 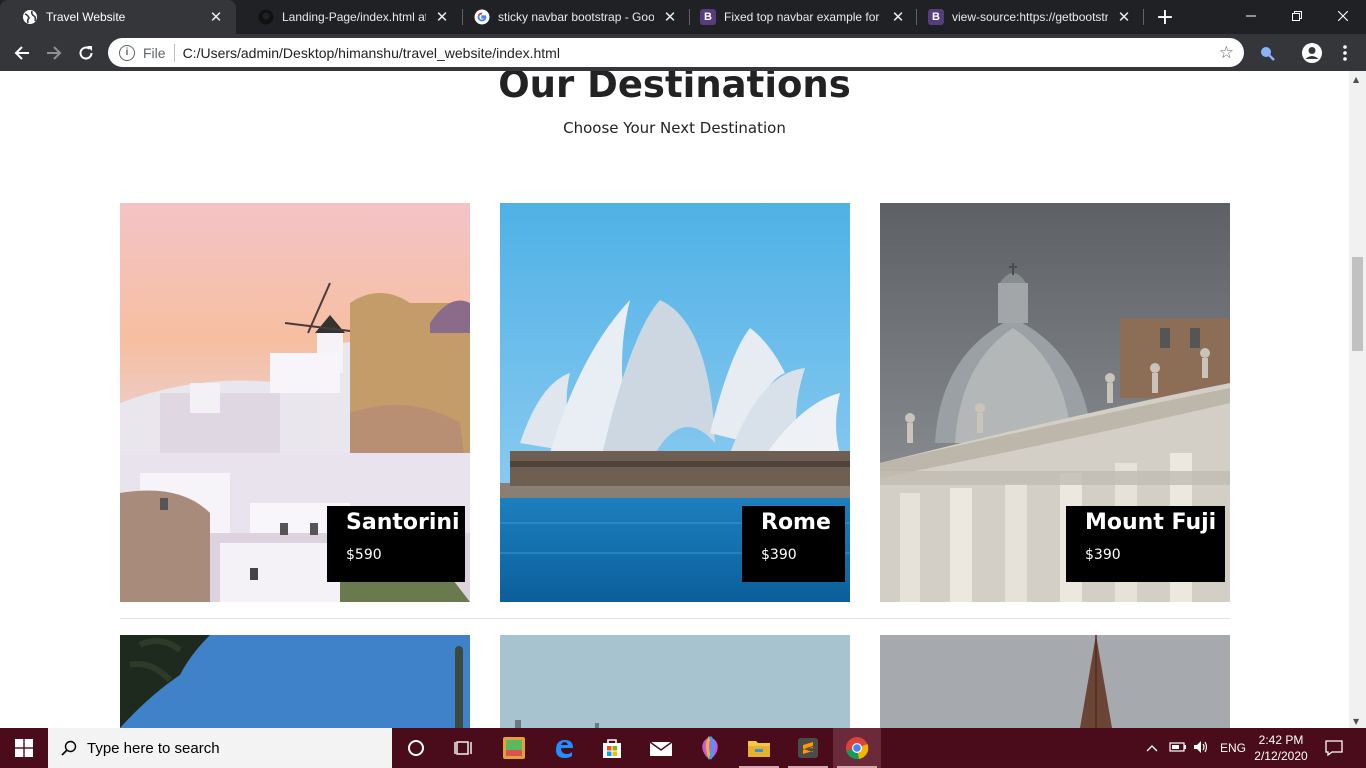 I want to click on tab-title: Landing-Page/index.html at m, so click(x=354, y=17).